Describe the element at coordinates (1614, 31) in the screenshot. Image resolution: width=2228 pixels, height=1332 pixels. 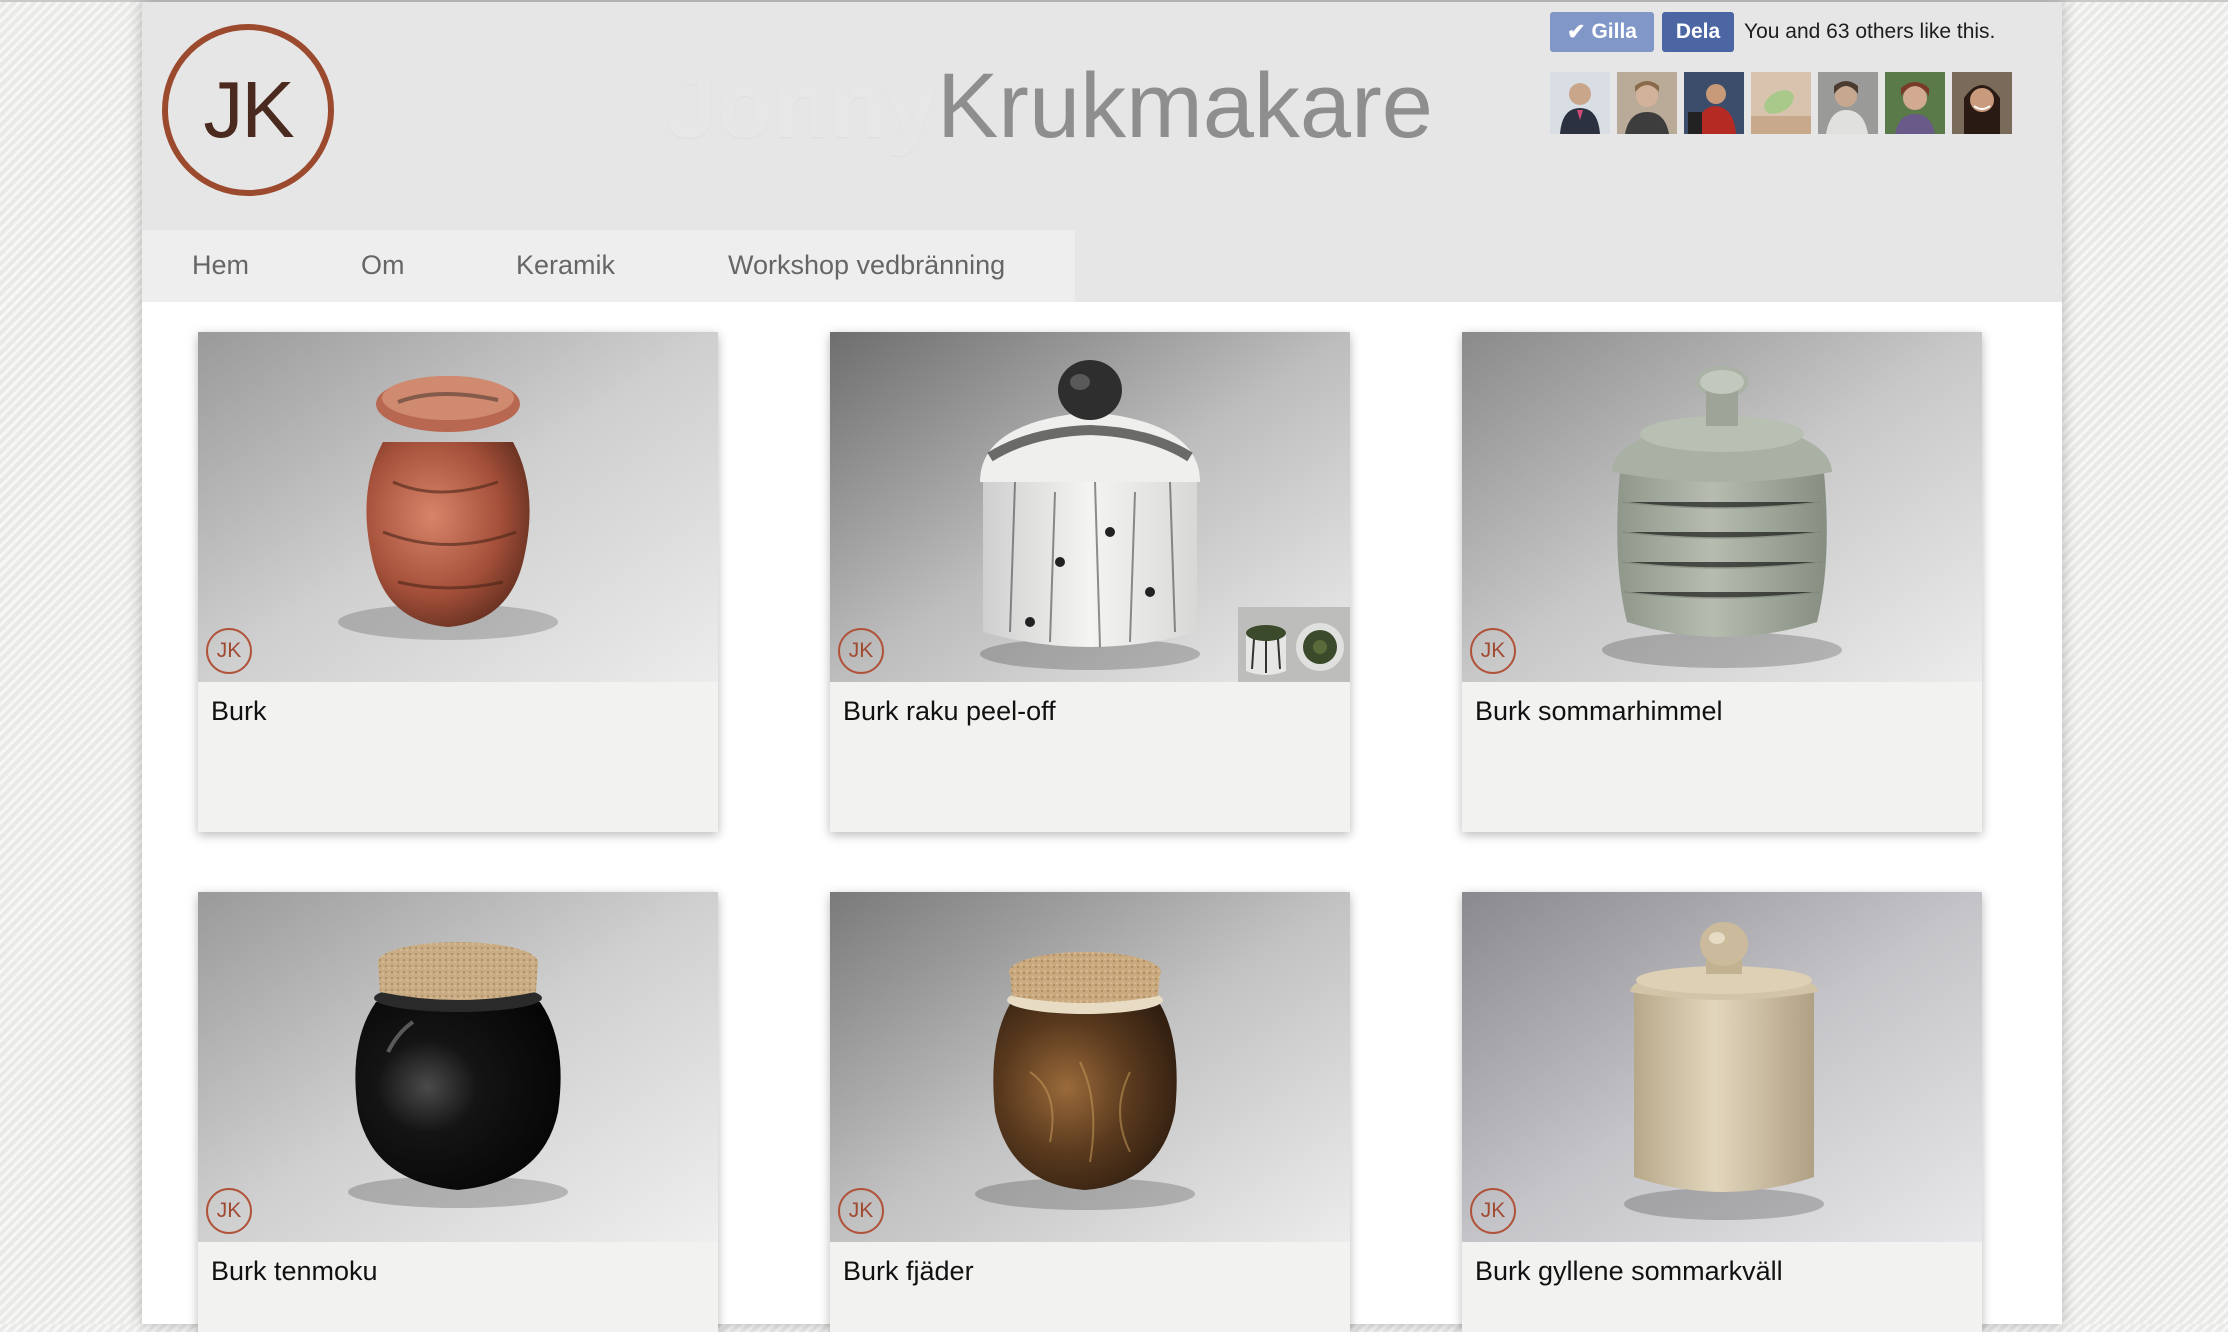
I see `like-button-label: Gilla` at that location.